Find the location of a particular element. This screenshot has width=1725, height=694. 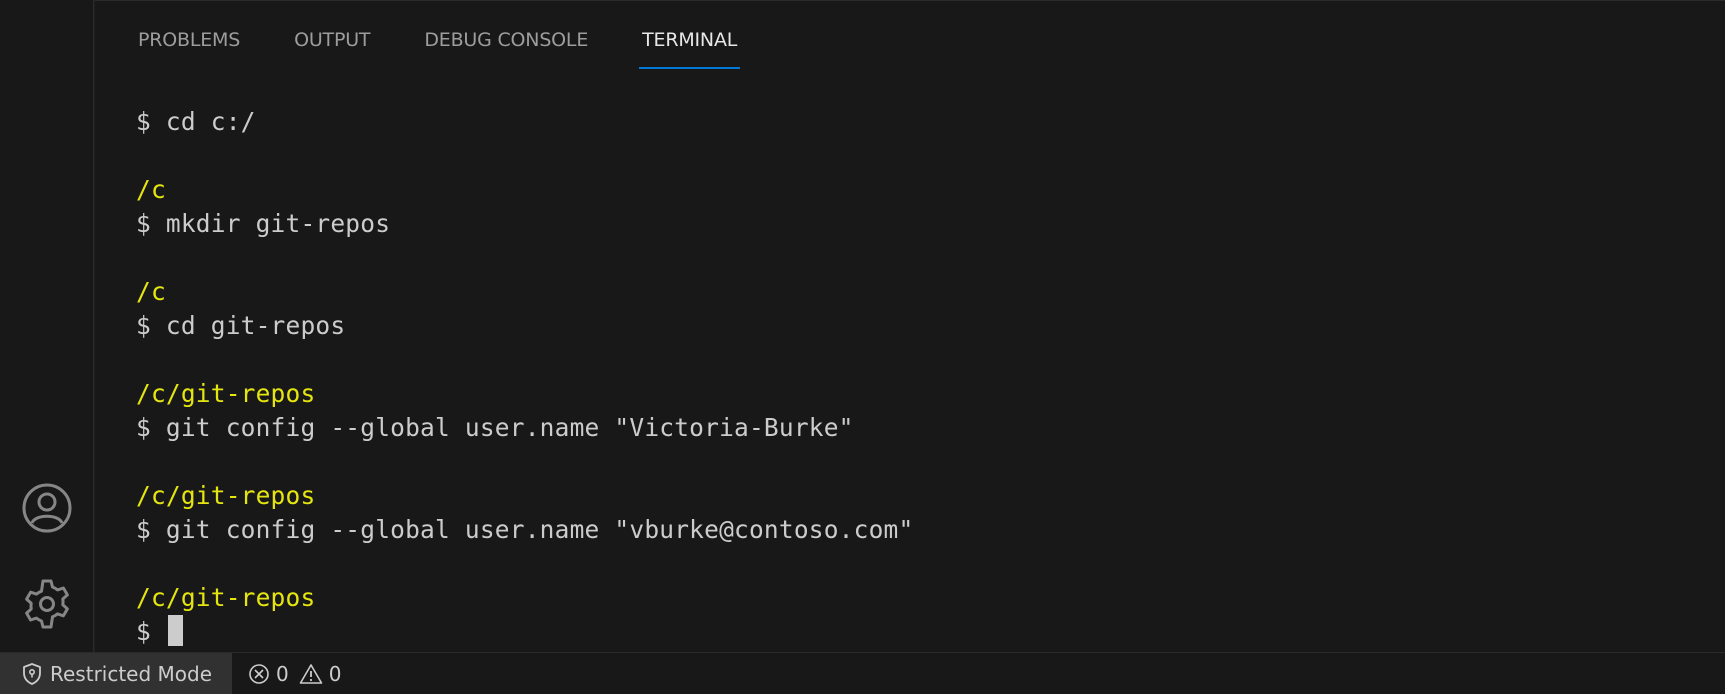

restricted-mode-button: Restricted Mode is located at coordinates (116, 673).